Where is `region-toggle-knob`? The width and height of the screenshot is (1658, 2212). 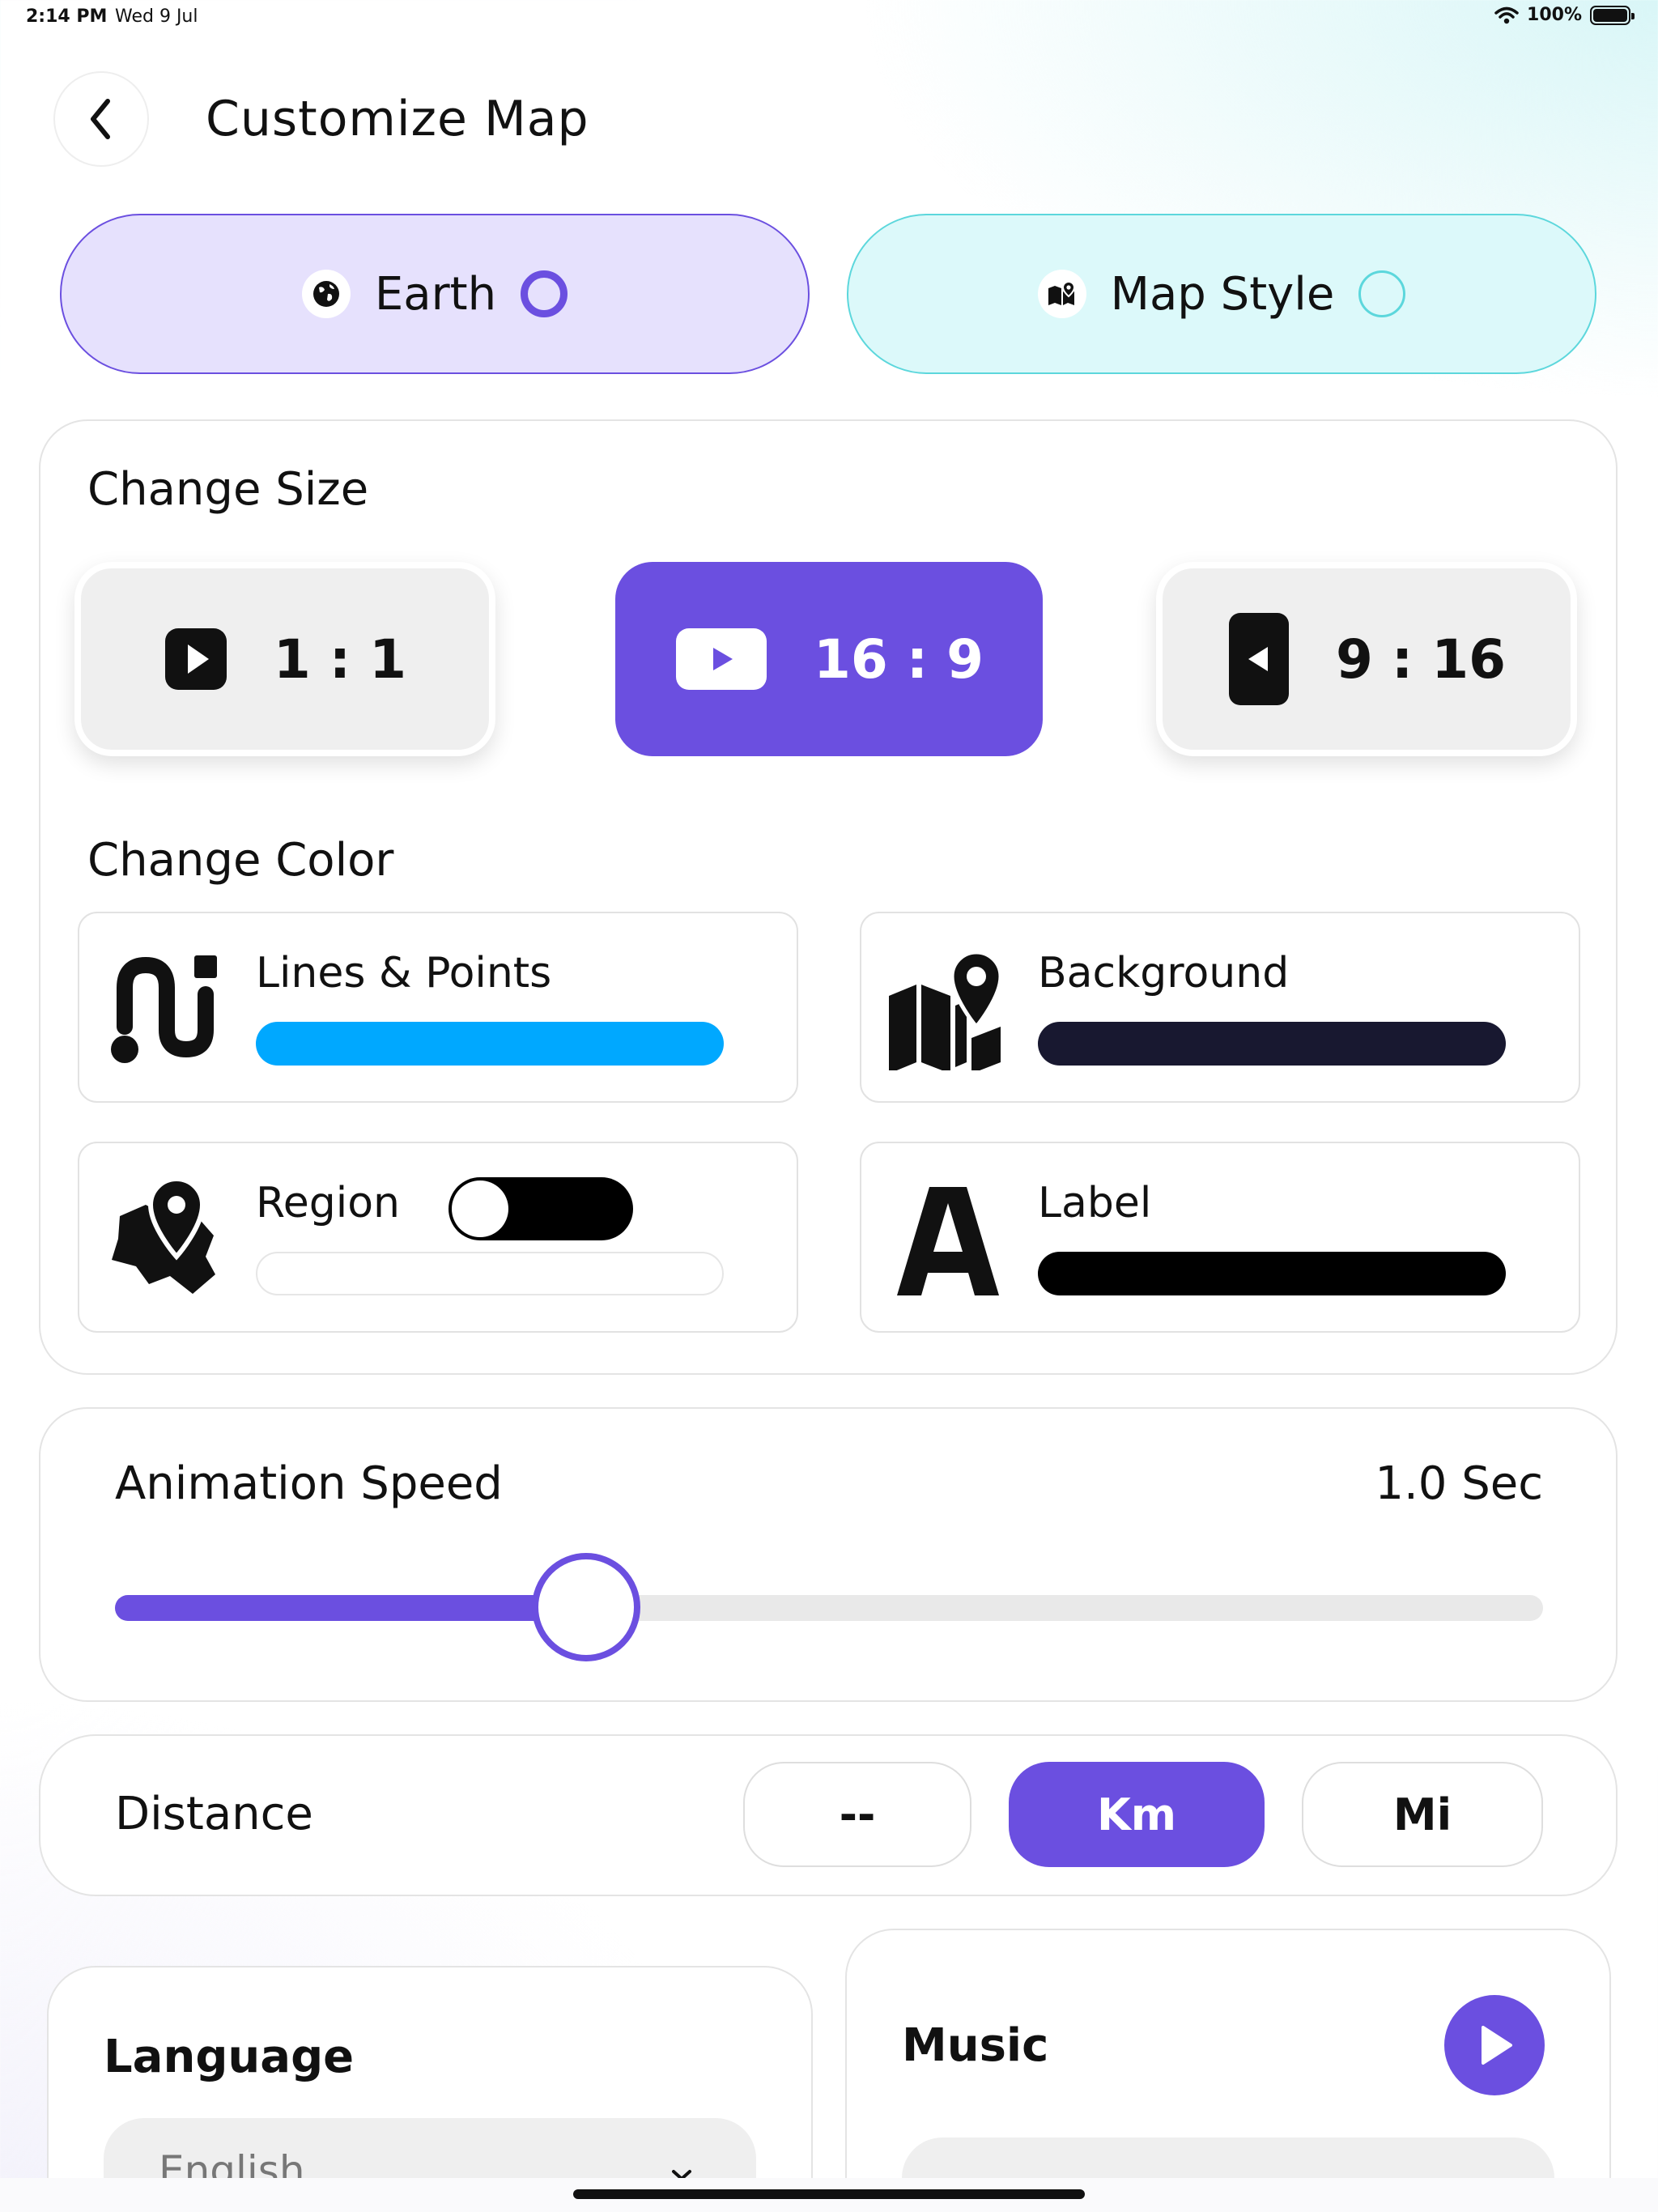
region-toggle-knob is located at coordinates (480, 1209).